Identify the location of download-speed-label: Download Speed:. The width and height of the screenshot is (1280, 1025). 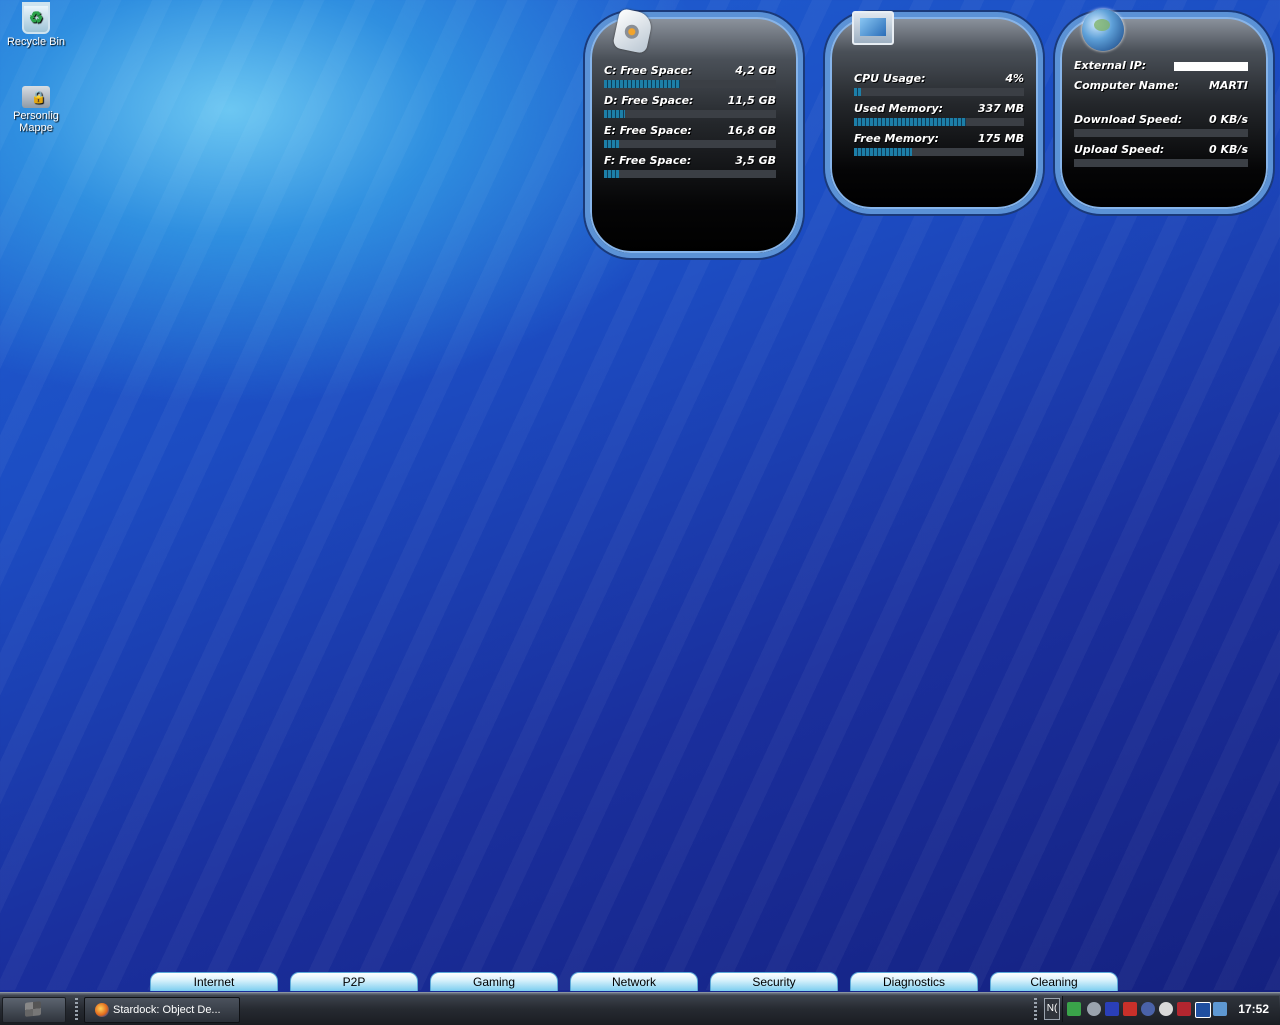
(1128, 119).